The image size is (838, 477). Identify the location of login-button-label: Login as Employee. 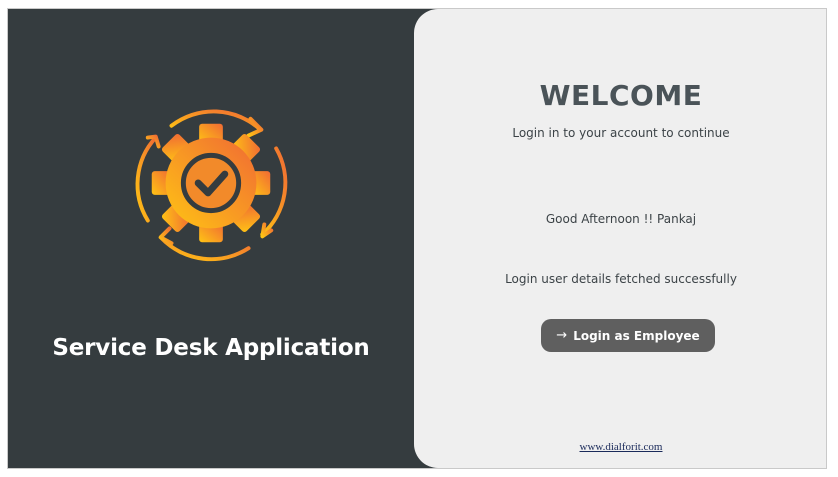
(636, 335).